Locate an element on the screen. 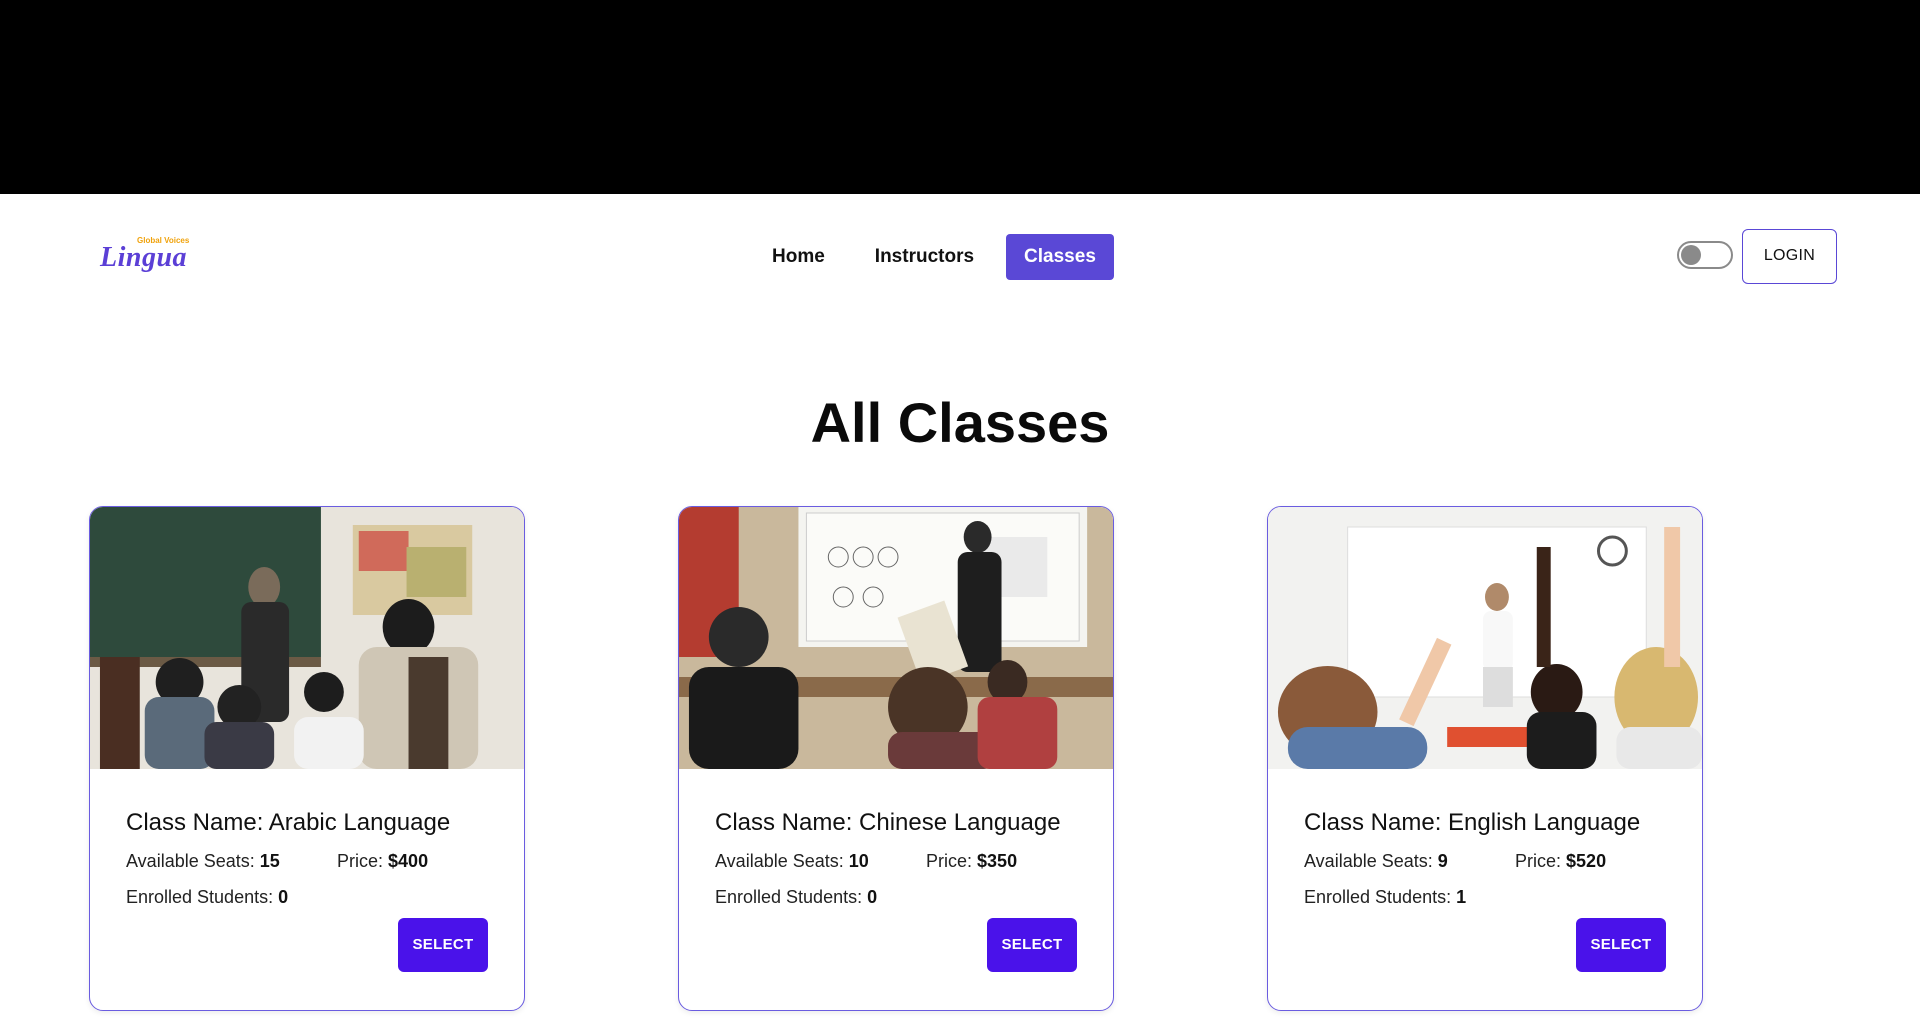 Image resolution: width=1920 pixels, height=1024 pixels. nav-links: Home Instructors Classes is located at coordinates (941, 257).